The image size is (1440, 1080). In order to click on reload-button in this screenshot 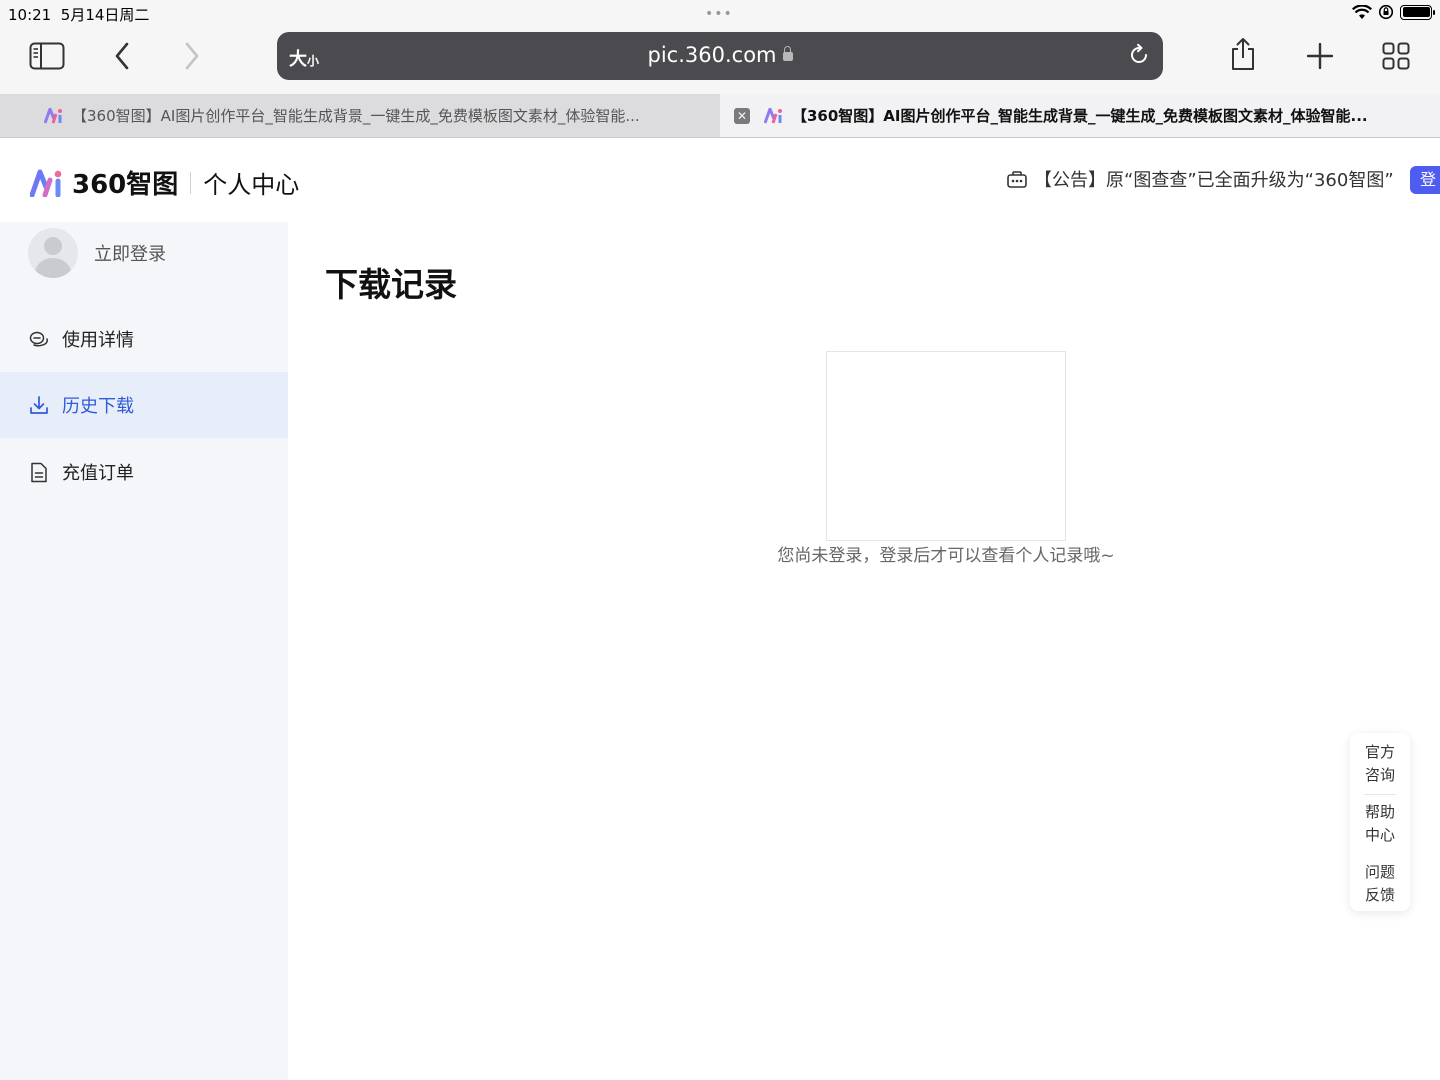, I will do `click(1139, 57)`.